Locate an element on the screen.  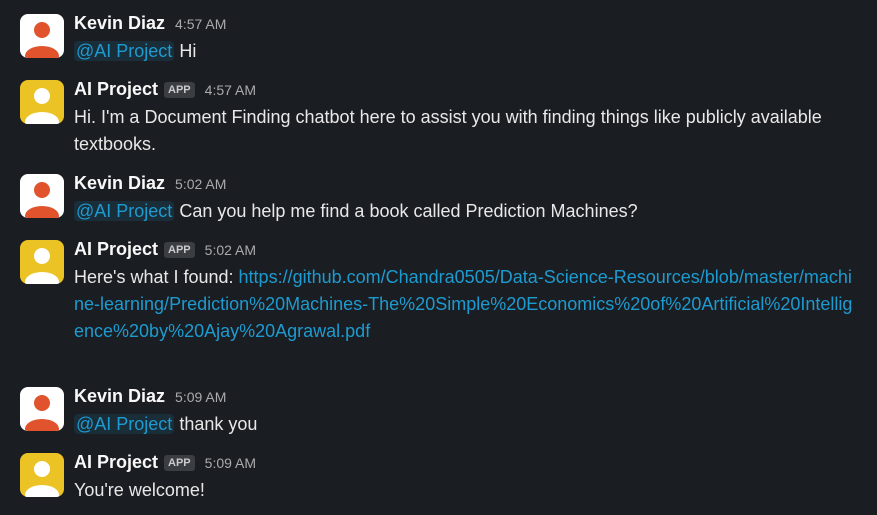
message-header: Kevin Diaz 4:57 AM is located at coordinates (465, 23).